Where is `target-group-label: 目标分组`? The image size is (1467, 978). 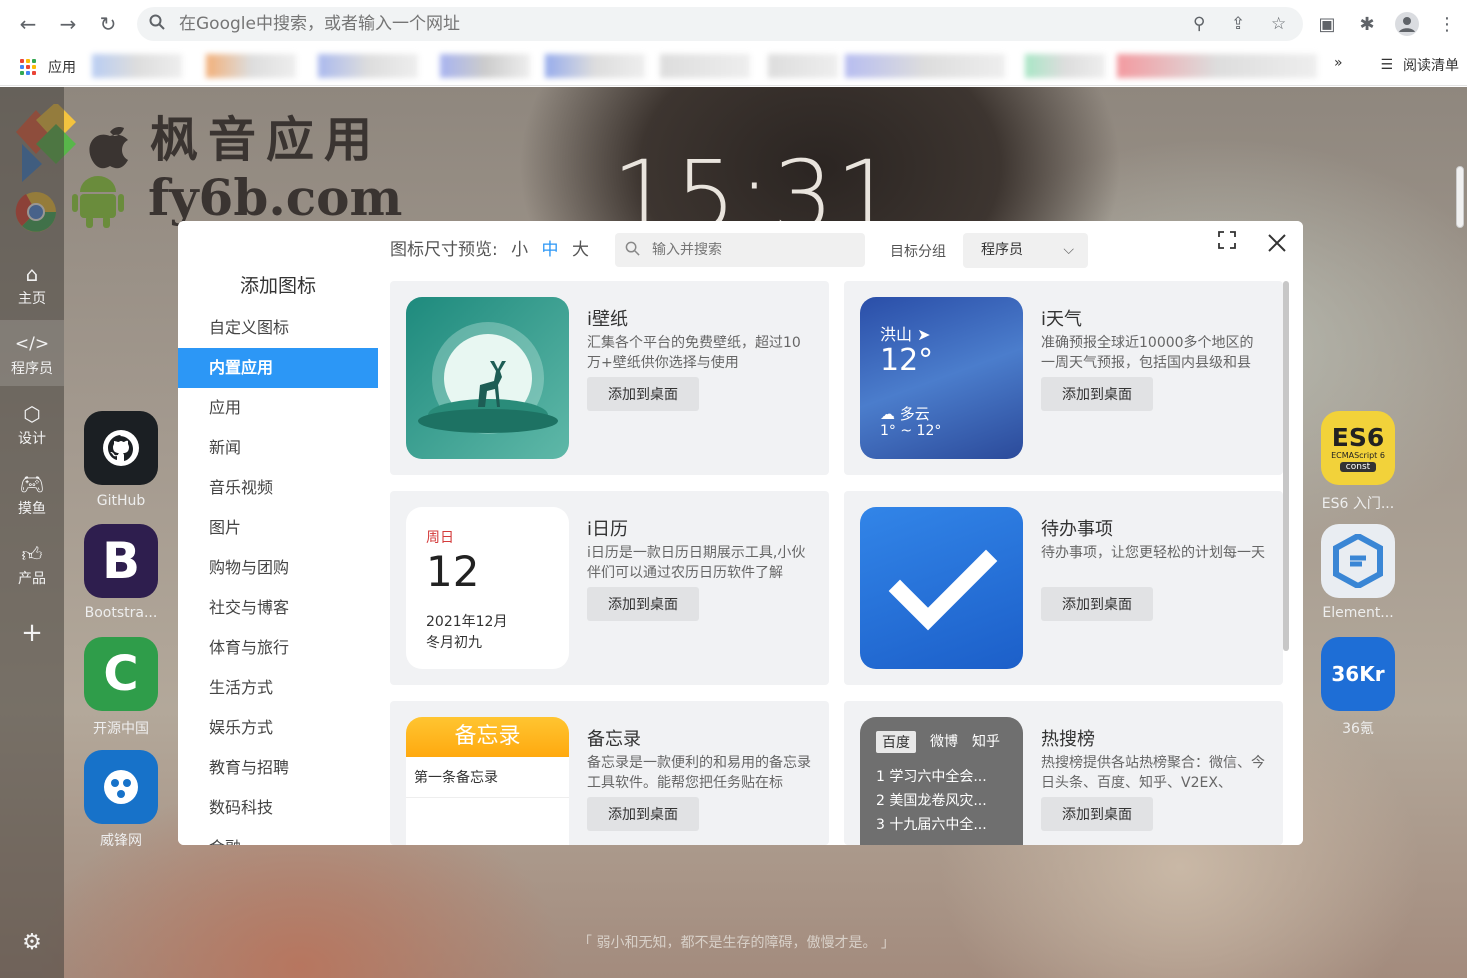 target-group-label: 目标分组 is located at coordinates (918, 252).